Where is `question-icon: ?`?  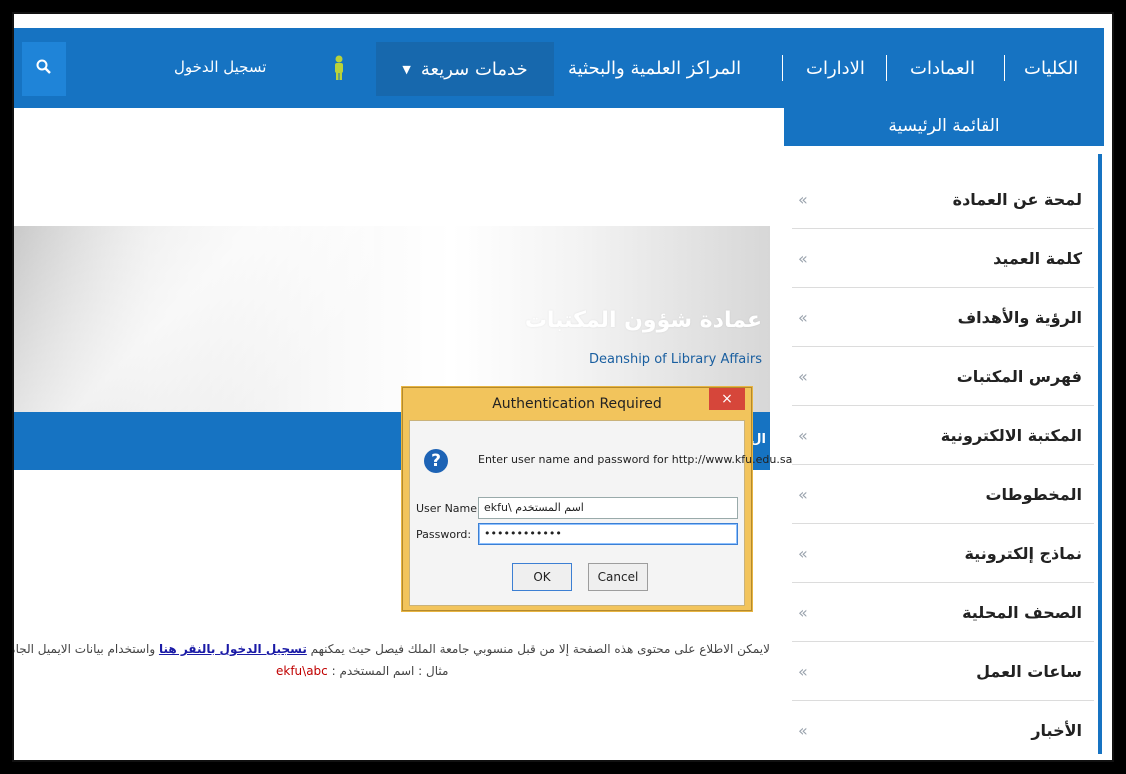
question-icon: ? is located at coordinates (436, 461).